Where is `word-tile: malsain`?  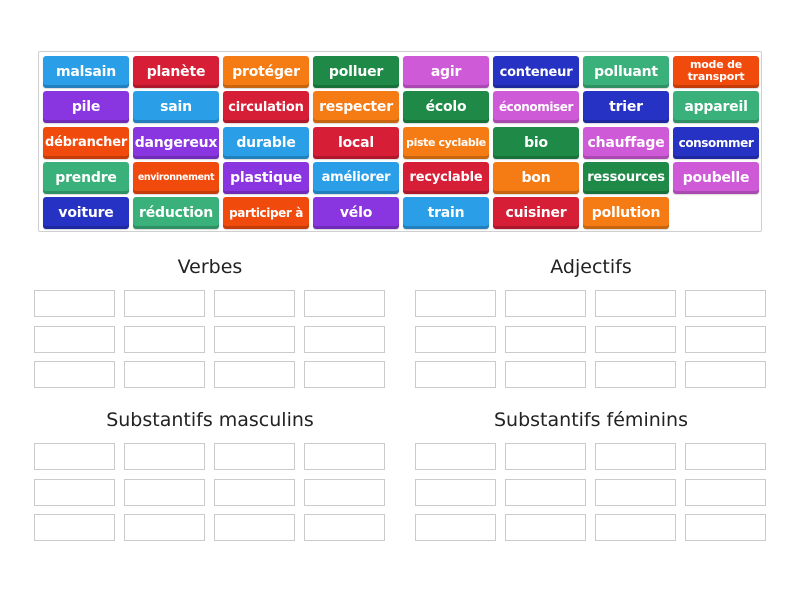
word-tile: malsain is located at coordinates (86, 72).